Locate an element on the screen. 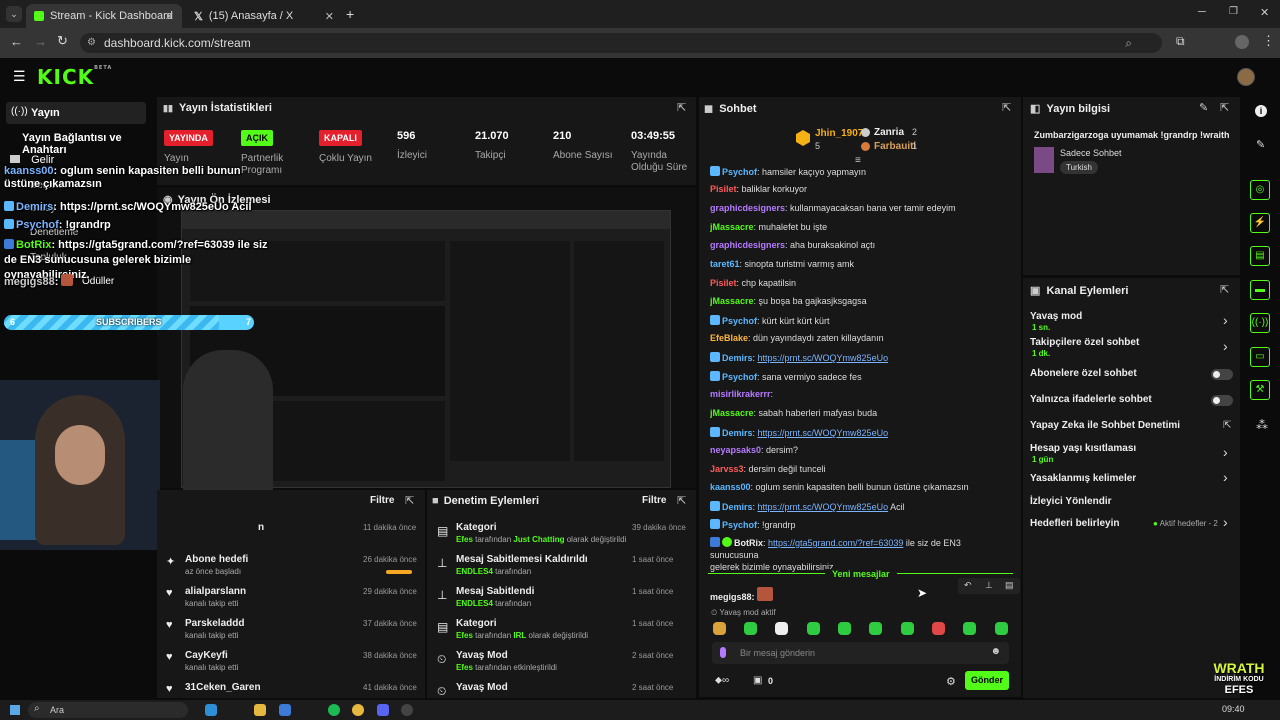  back-icon: ← is located at coordinates (16, 41).